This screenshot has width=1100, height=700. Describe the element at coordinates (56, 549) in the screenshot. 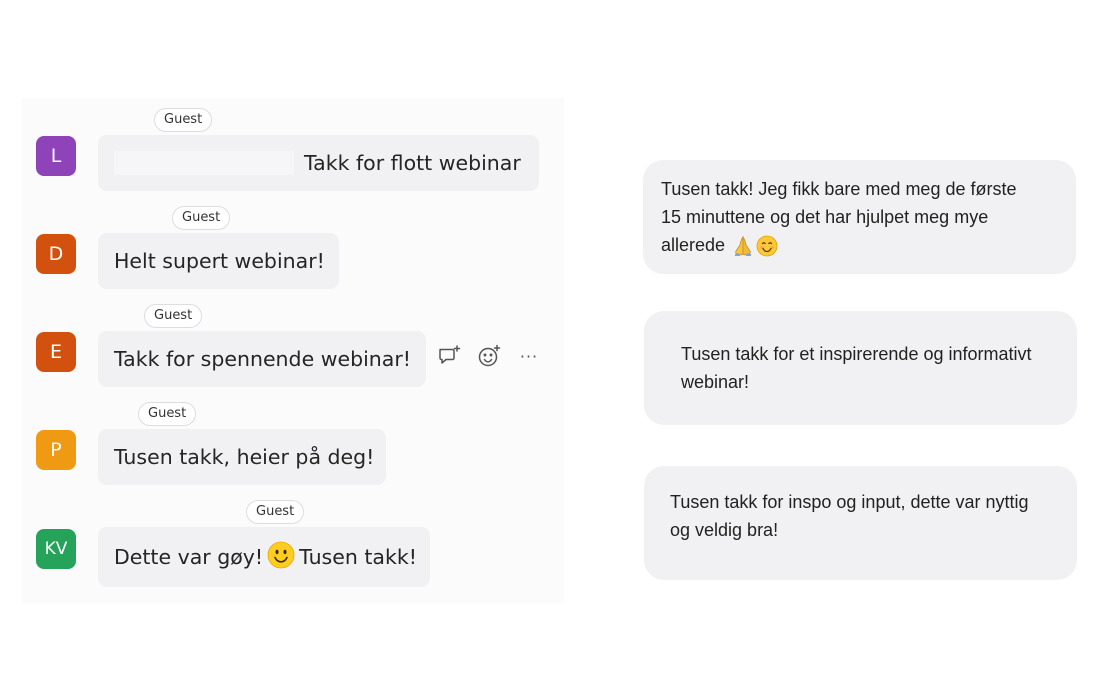

I see `avatar: KV` at that location.